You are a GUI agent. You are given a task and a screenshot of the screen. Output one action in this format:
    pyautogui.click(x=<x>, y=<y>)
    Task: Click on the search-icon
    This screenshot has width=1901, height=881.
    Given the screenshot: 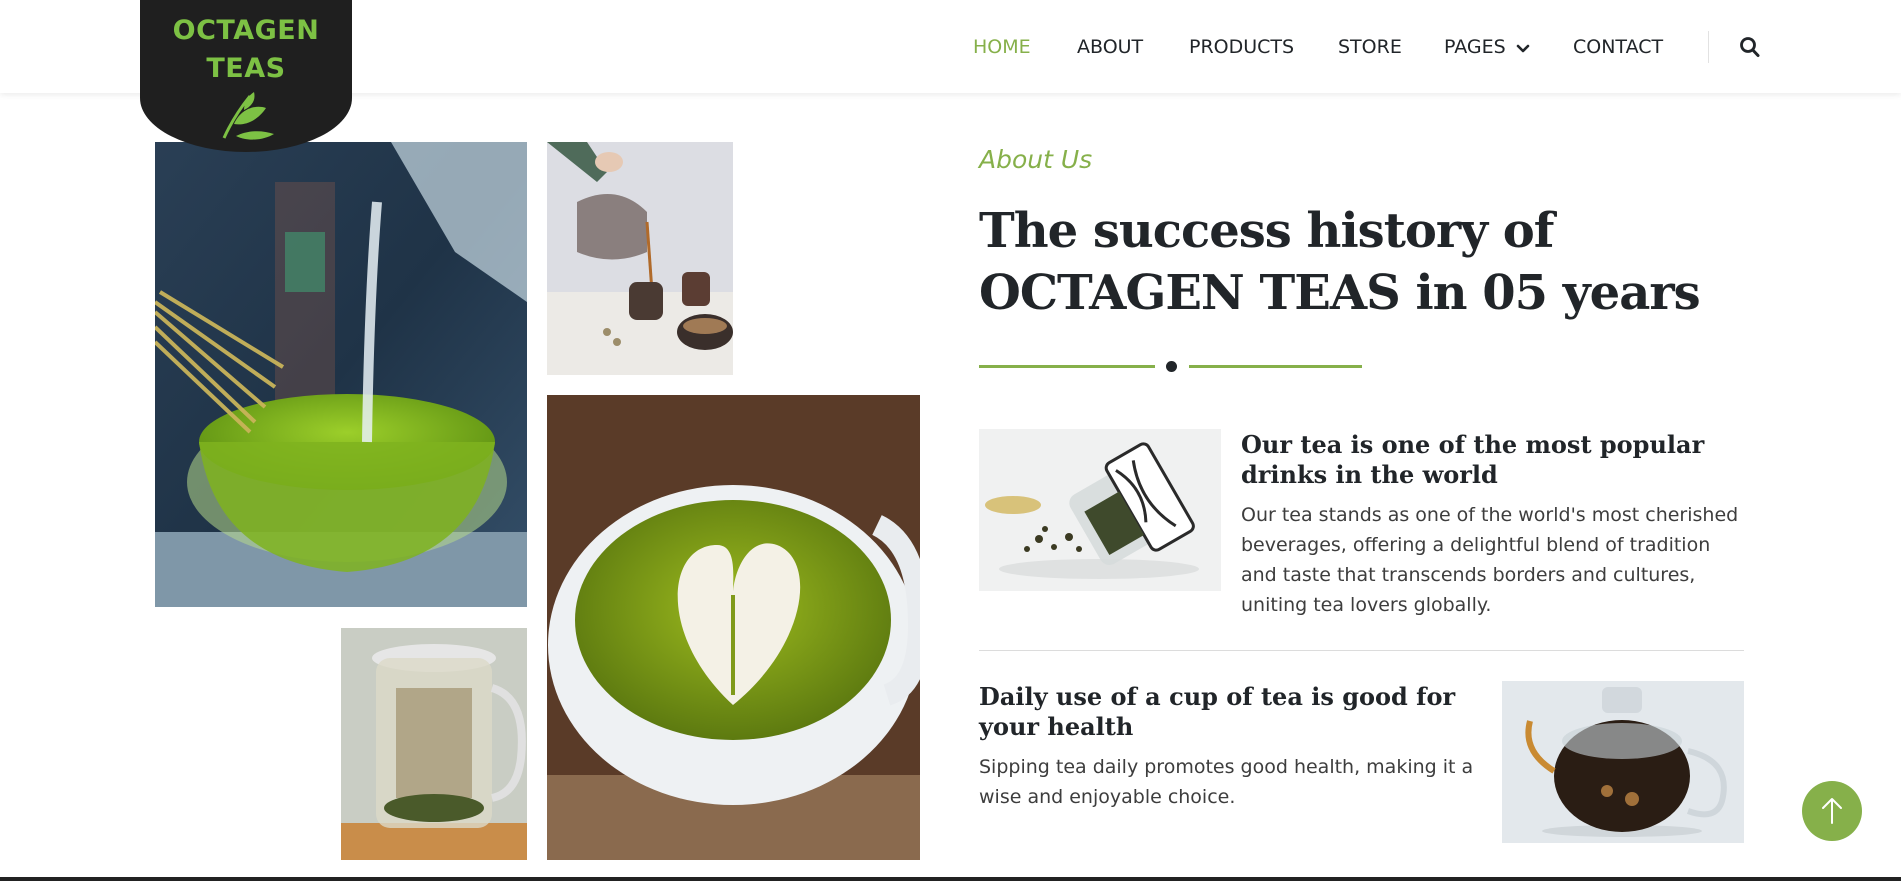 What is the action you would take?
    pyautogui.click(x=1750, y=47)
    